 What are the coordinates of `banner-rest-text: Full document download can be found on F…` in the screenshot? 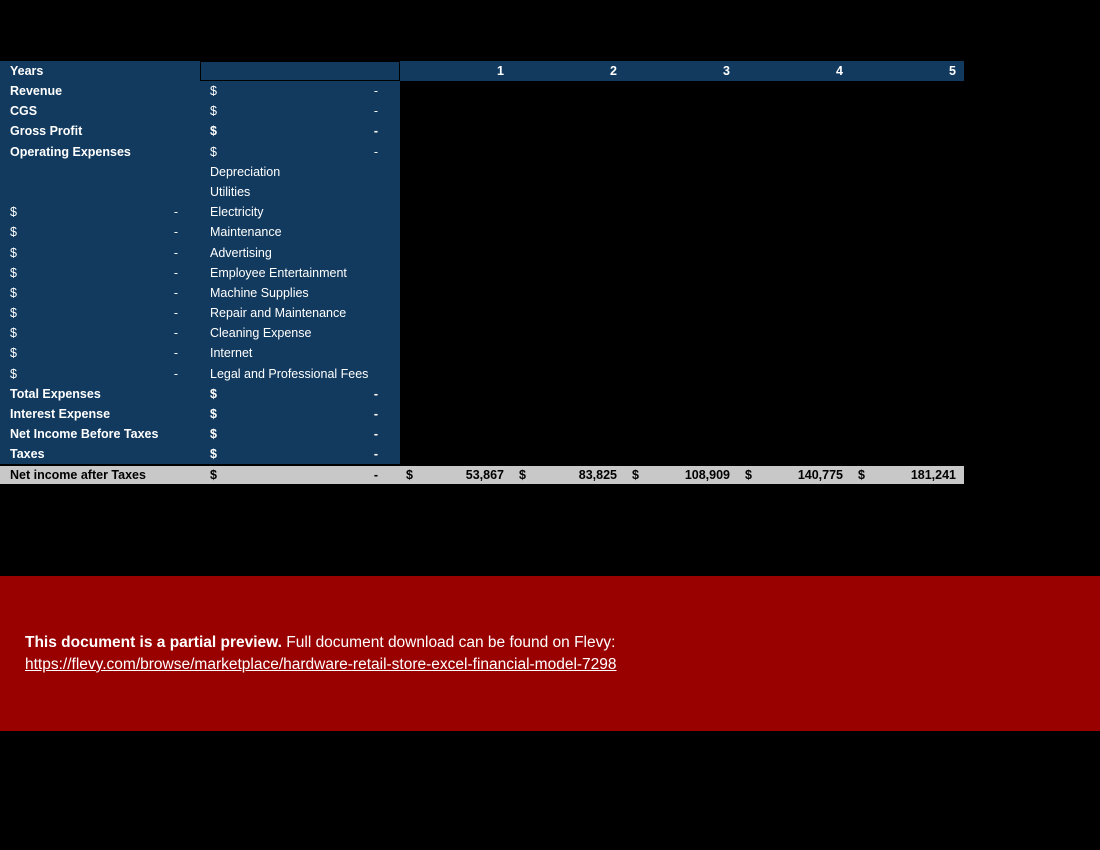 It's located at (451, 642).